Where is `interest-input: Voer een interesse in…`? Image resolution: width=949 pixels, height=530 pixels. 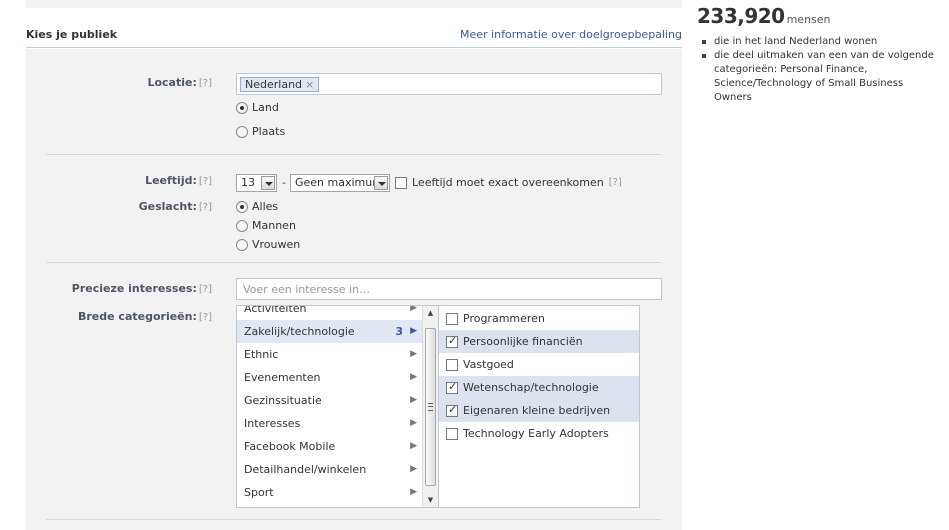 interest-input: Voer een interesse in… is located at coordinates (449, 289).